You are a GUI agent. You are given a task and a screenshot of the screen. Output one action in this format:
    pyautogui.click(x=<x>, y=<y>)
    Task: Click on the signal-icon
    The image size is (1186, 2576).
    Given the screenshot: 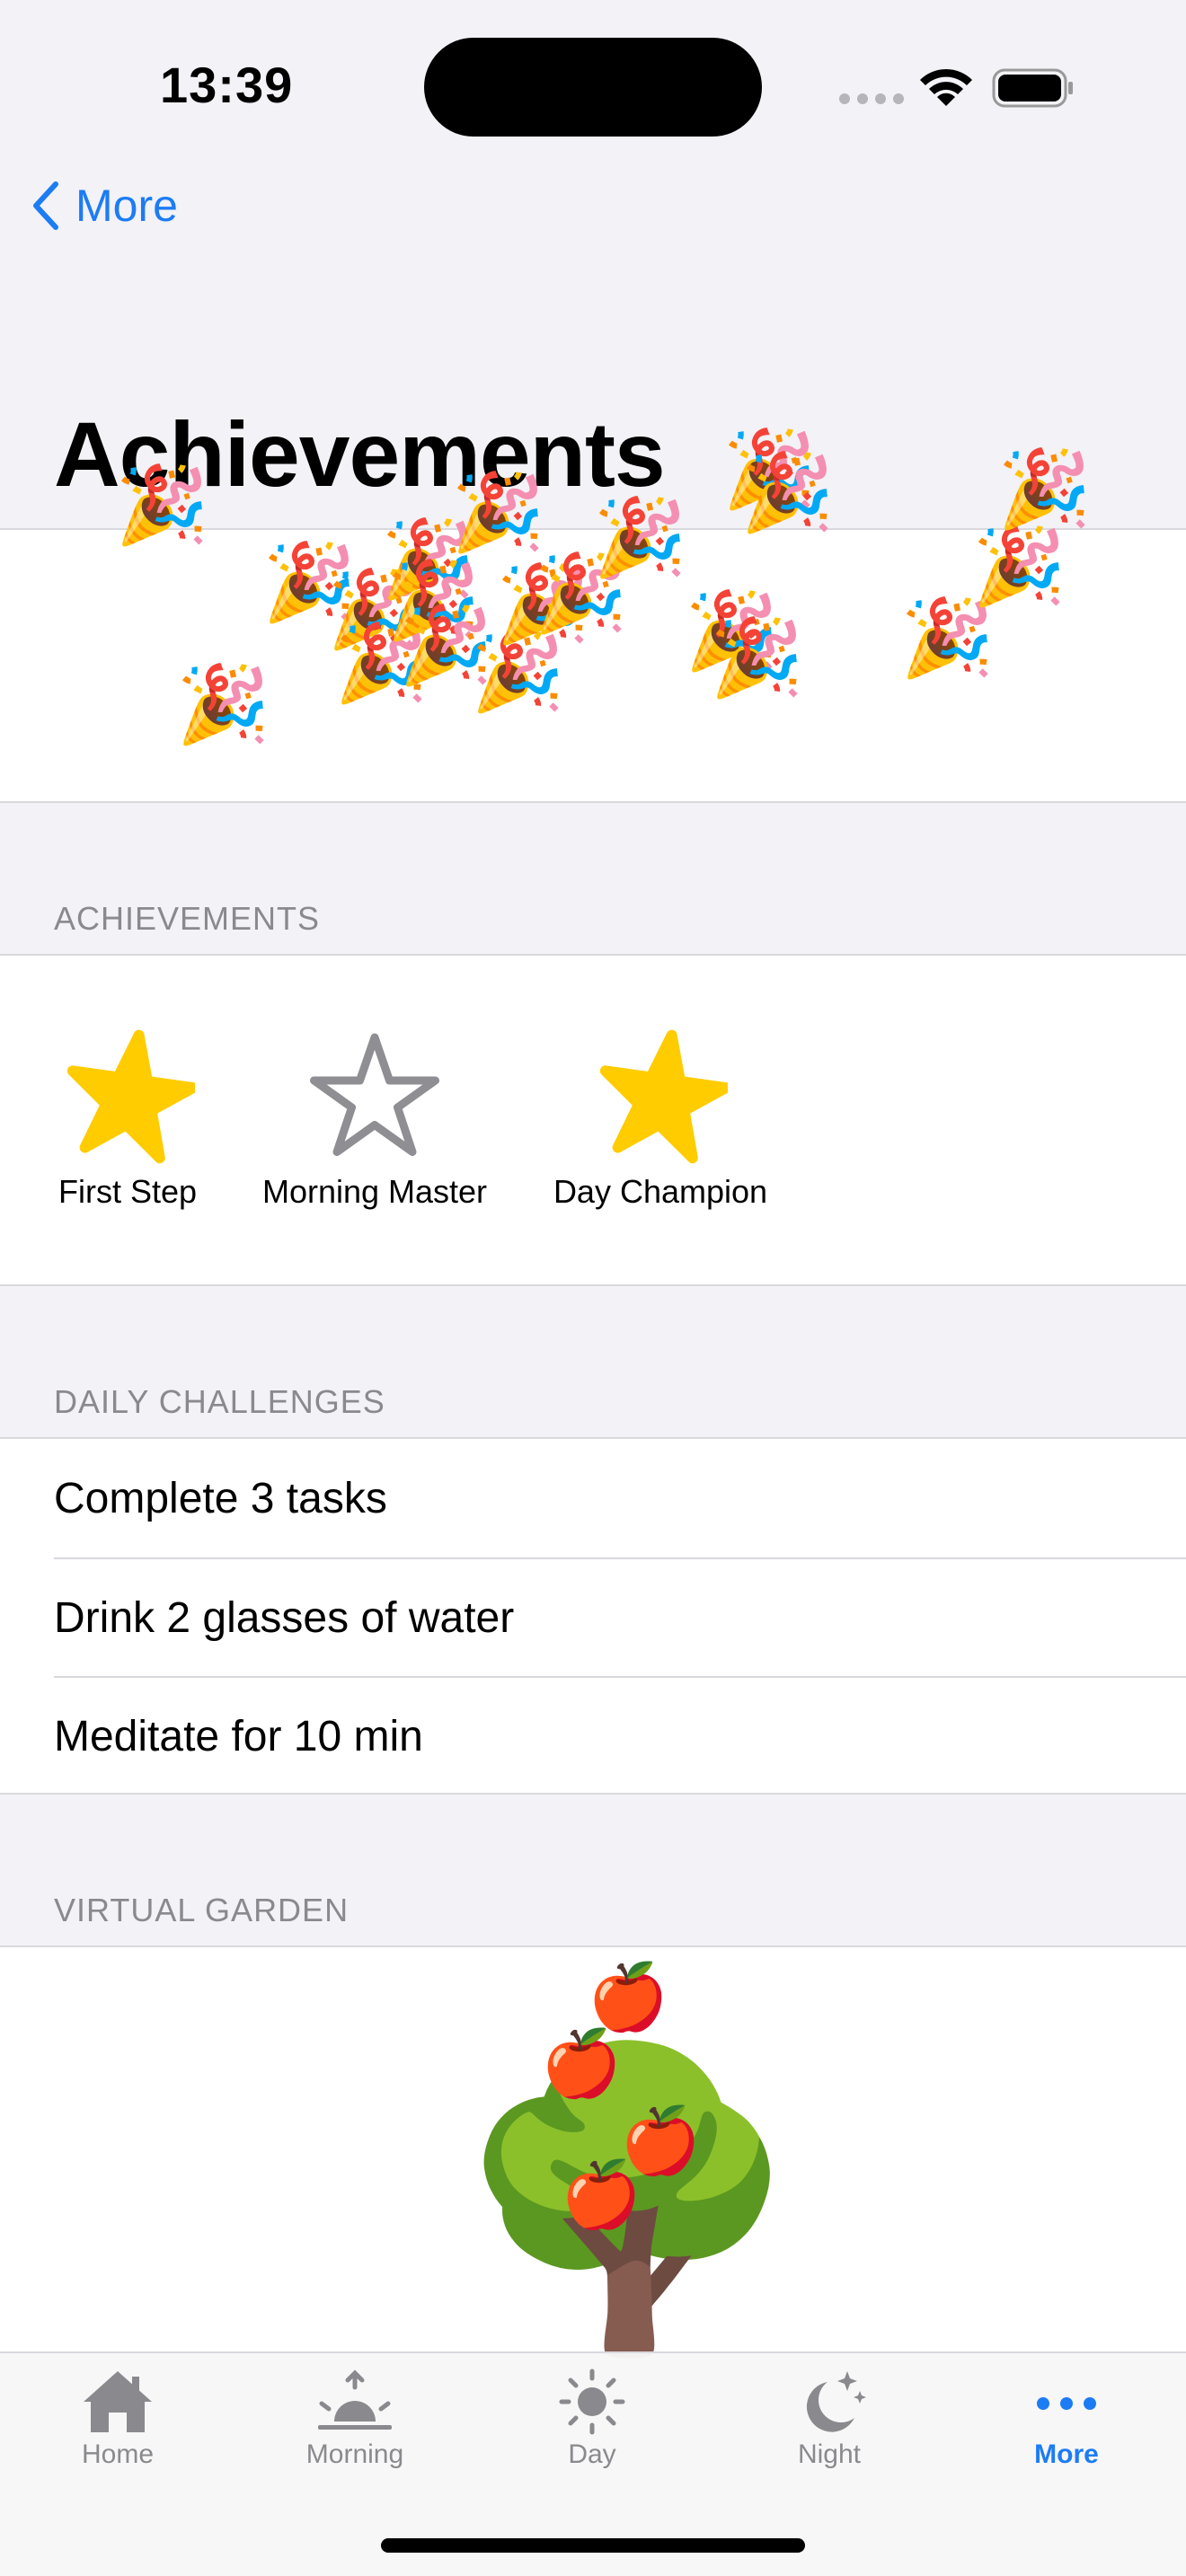 What is the action you would take?
    pyautogui.click(x=871, y=98)
    